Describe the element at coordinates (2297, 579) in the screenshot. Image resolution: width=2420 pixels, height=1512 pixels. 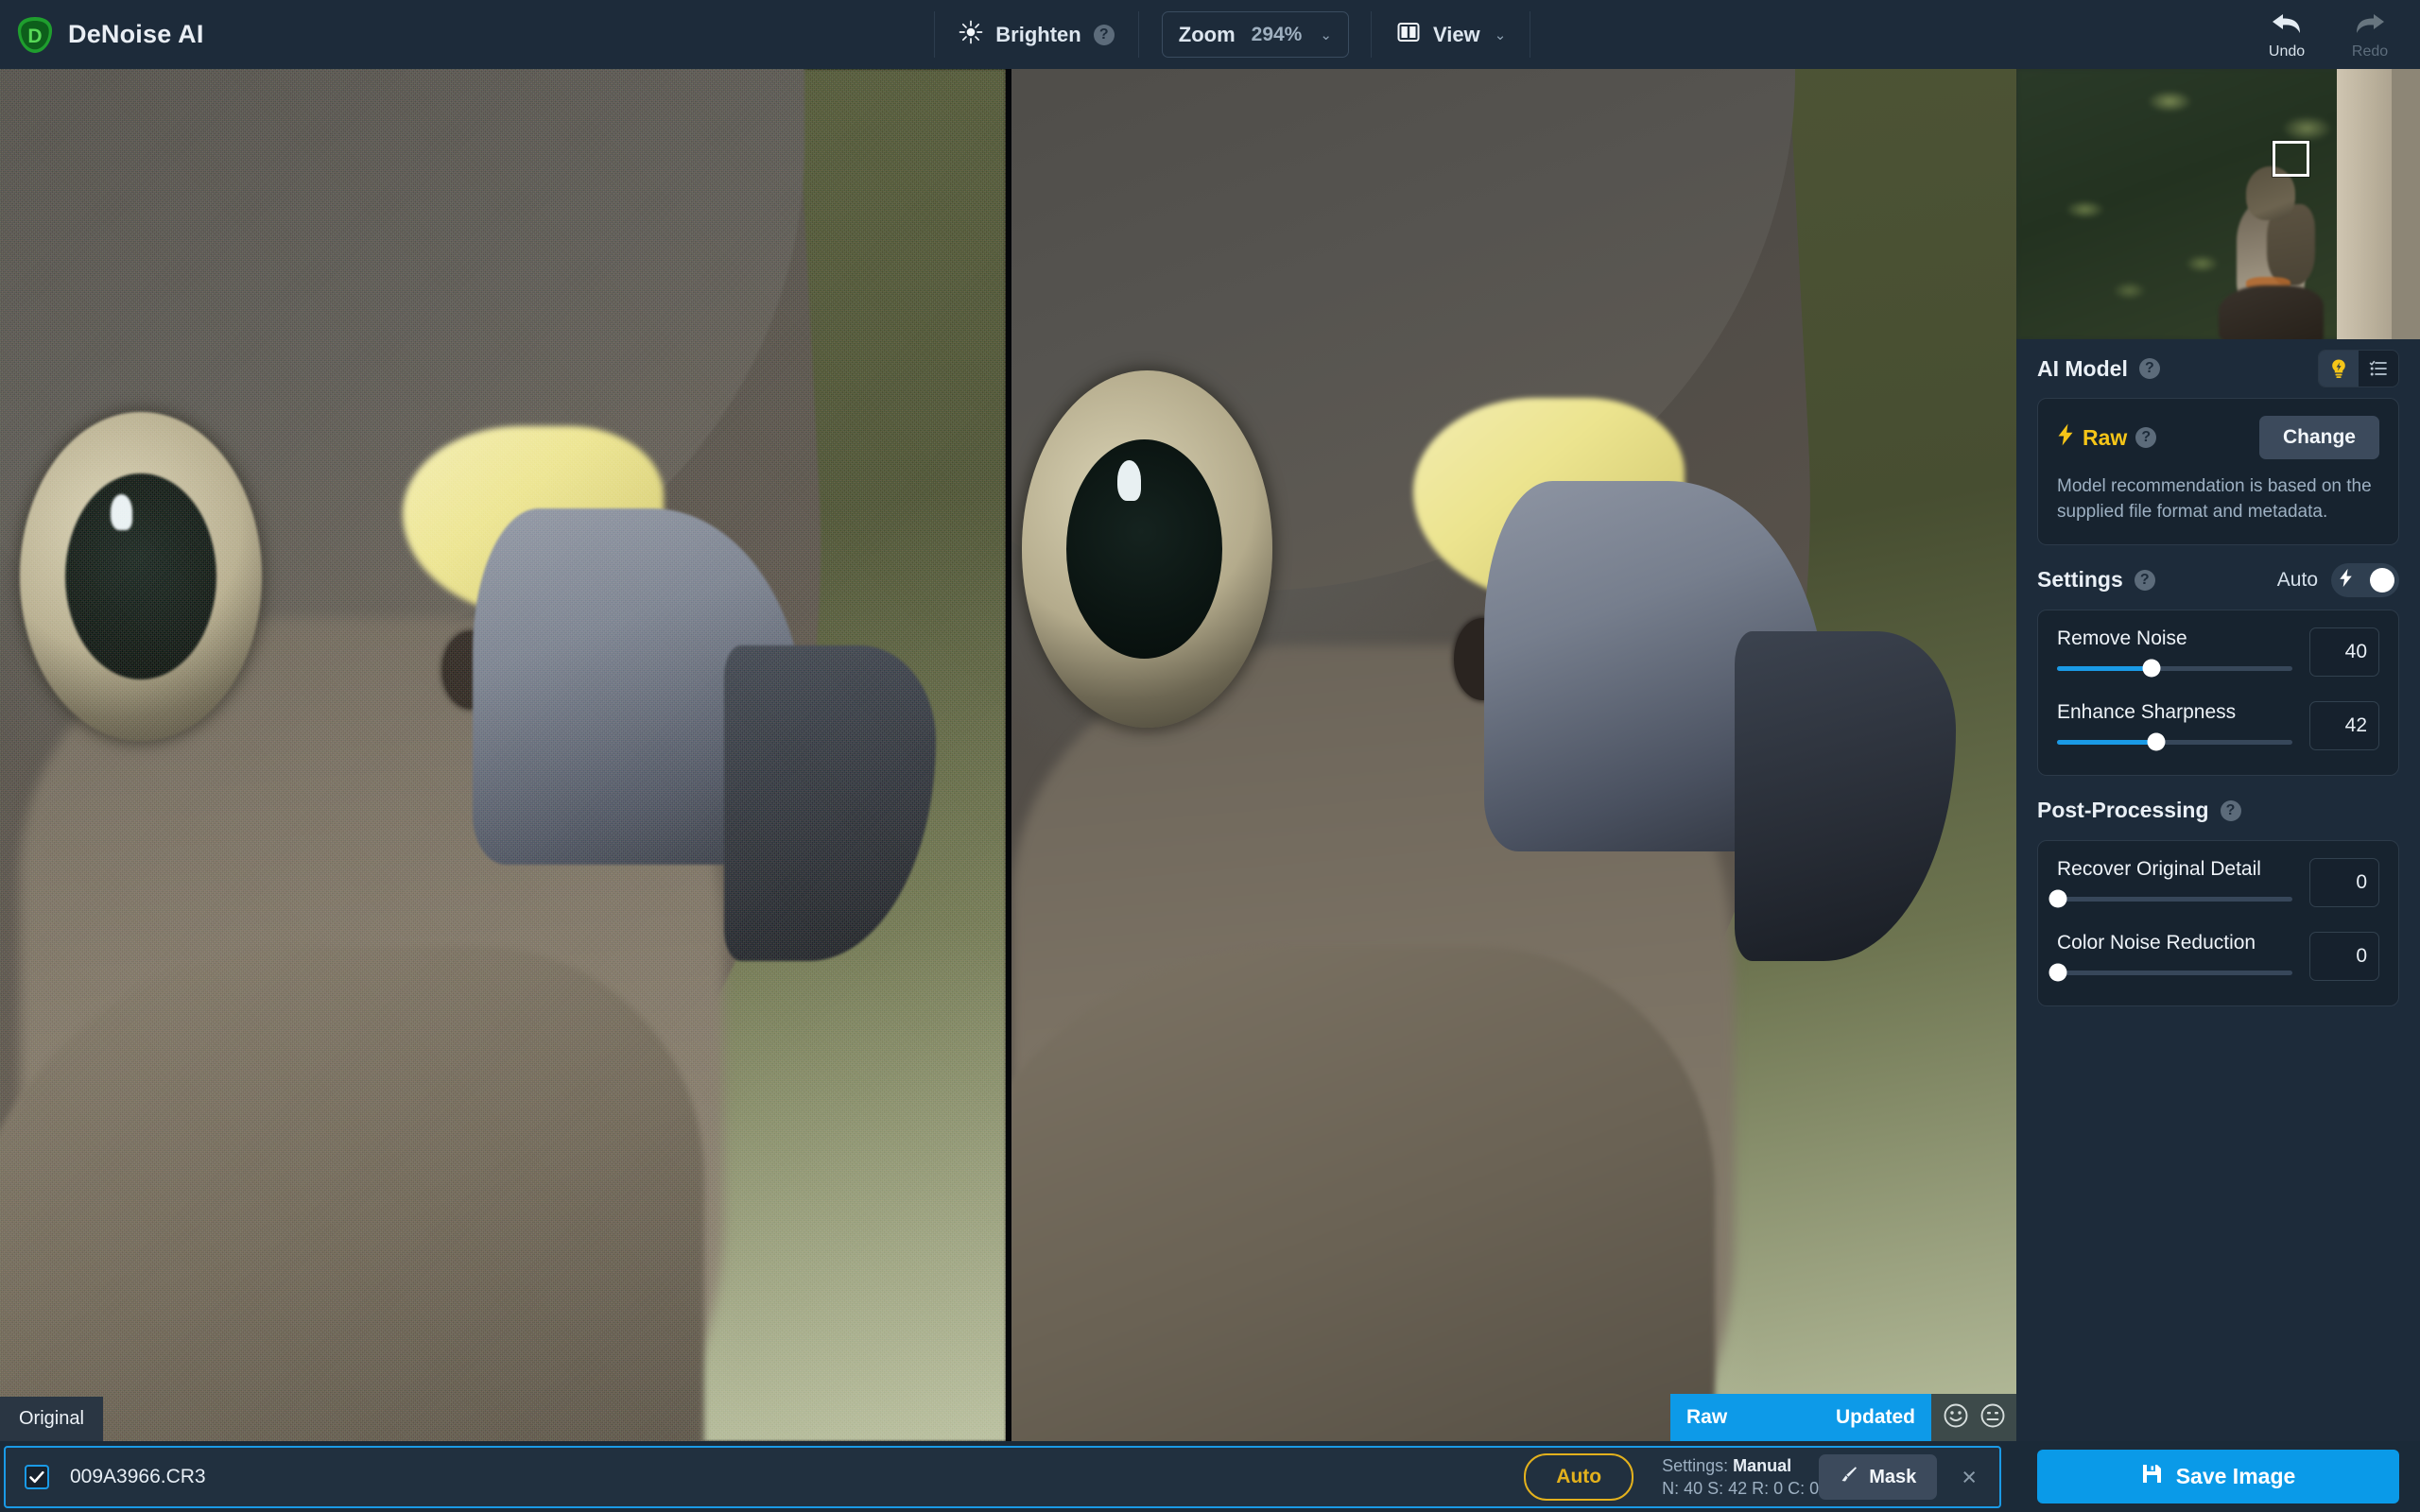
I see `auto-label: Auto` at that location.